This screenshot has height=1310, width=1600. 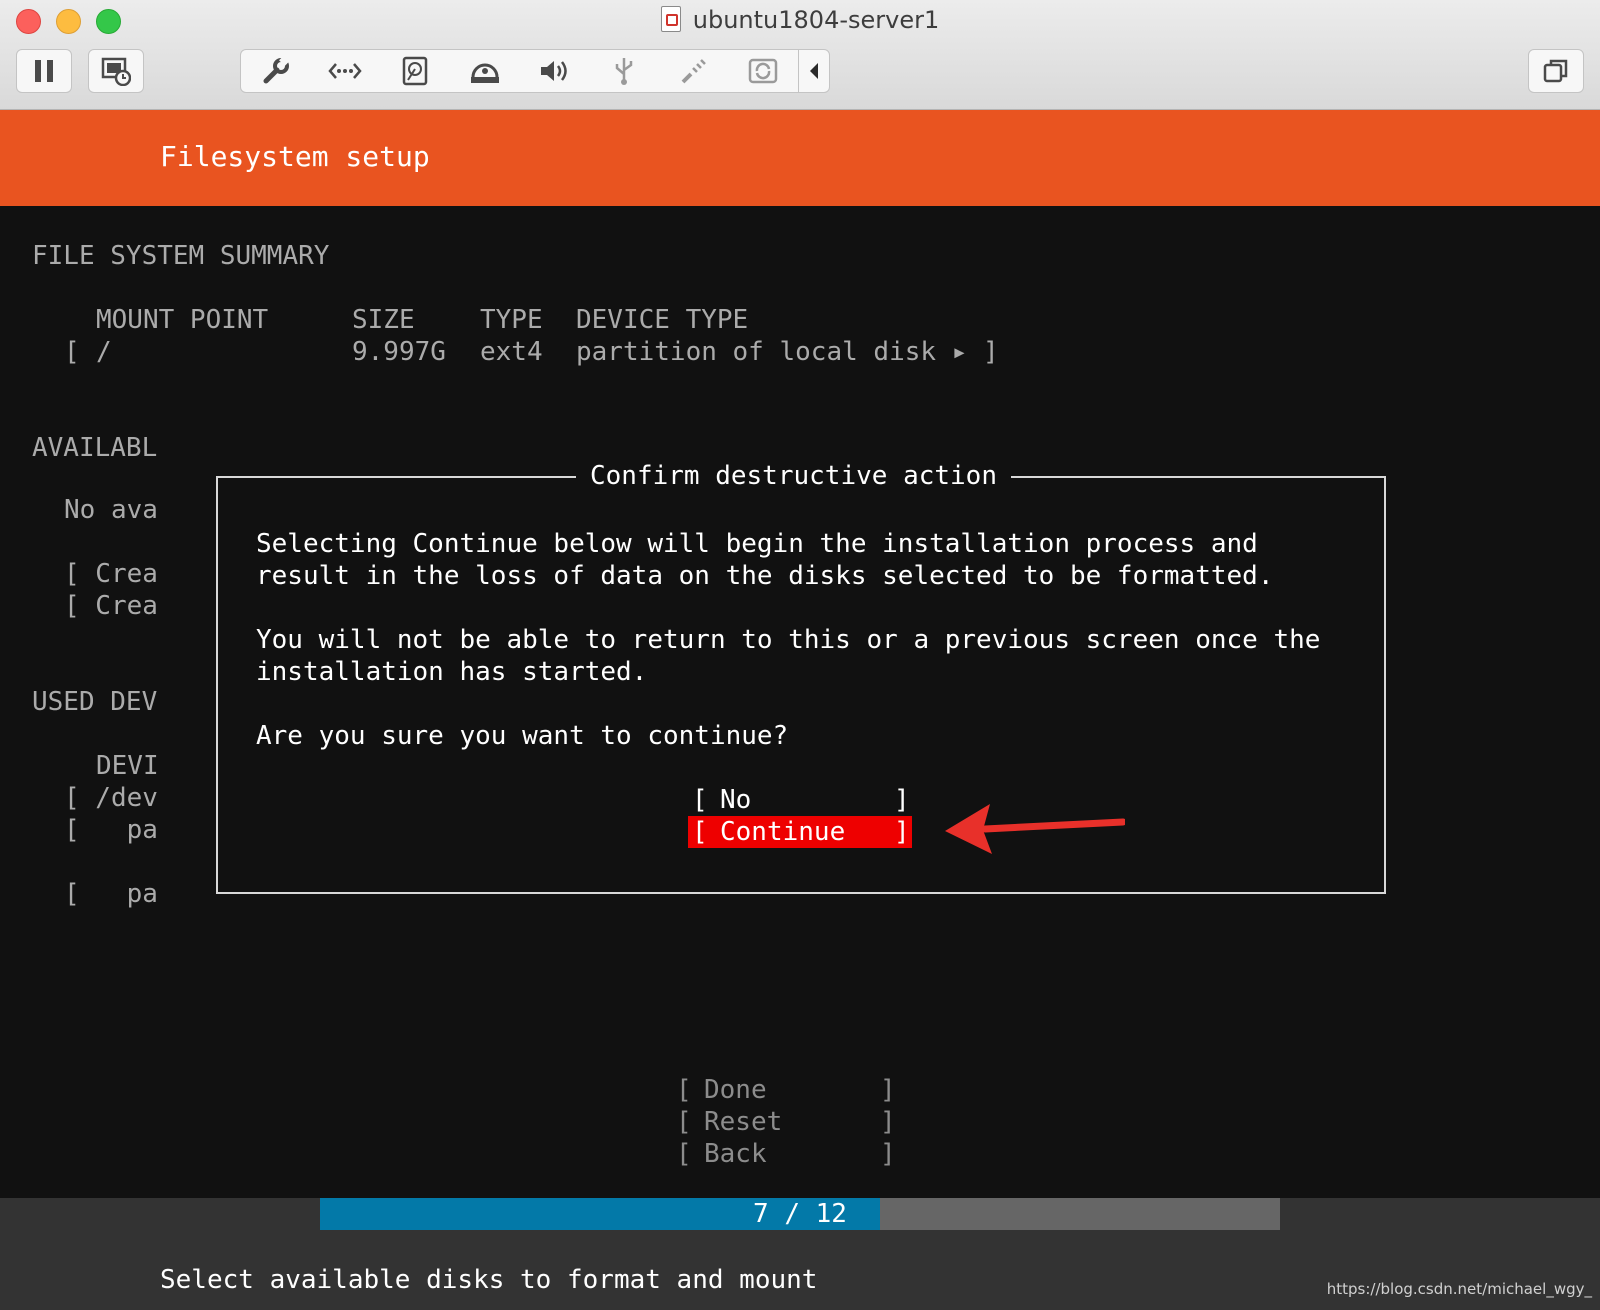 What do you see at coordinates (104, 352) in the screenshot?
I see `summary-row-mount: /` at bounding box center [104, 352].